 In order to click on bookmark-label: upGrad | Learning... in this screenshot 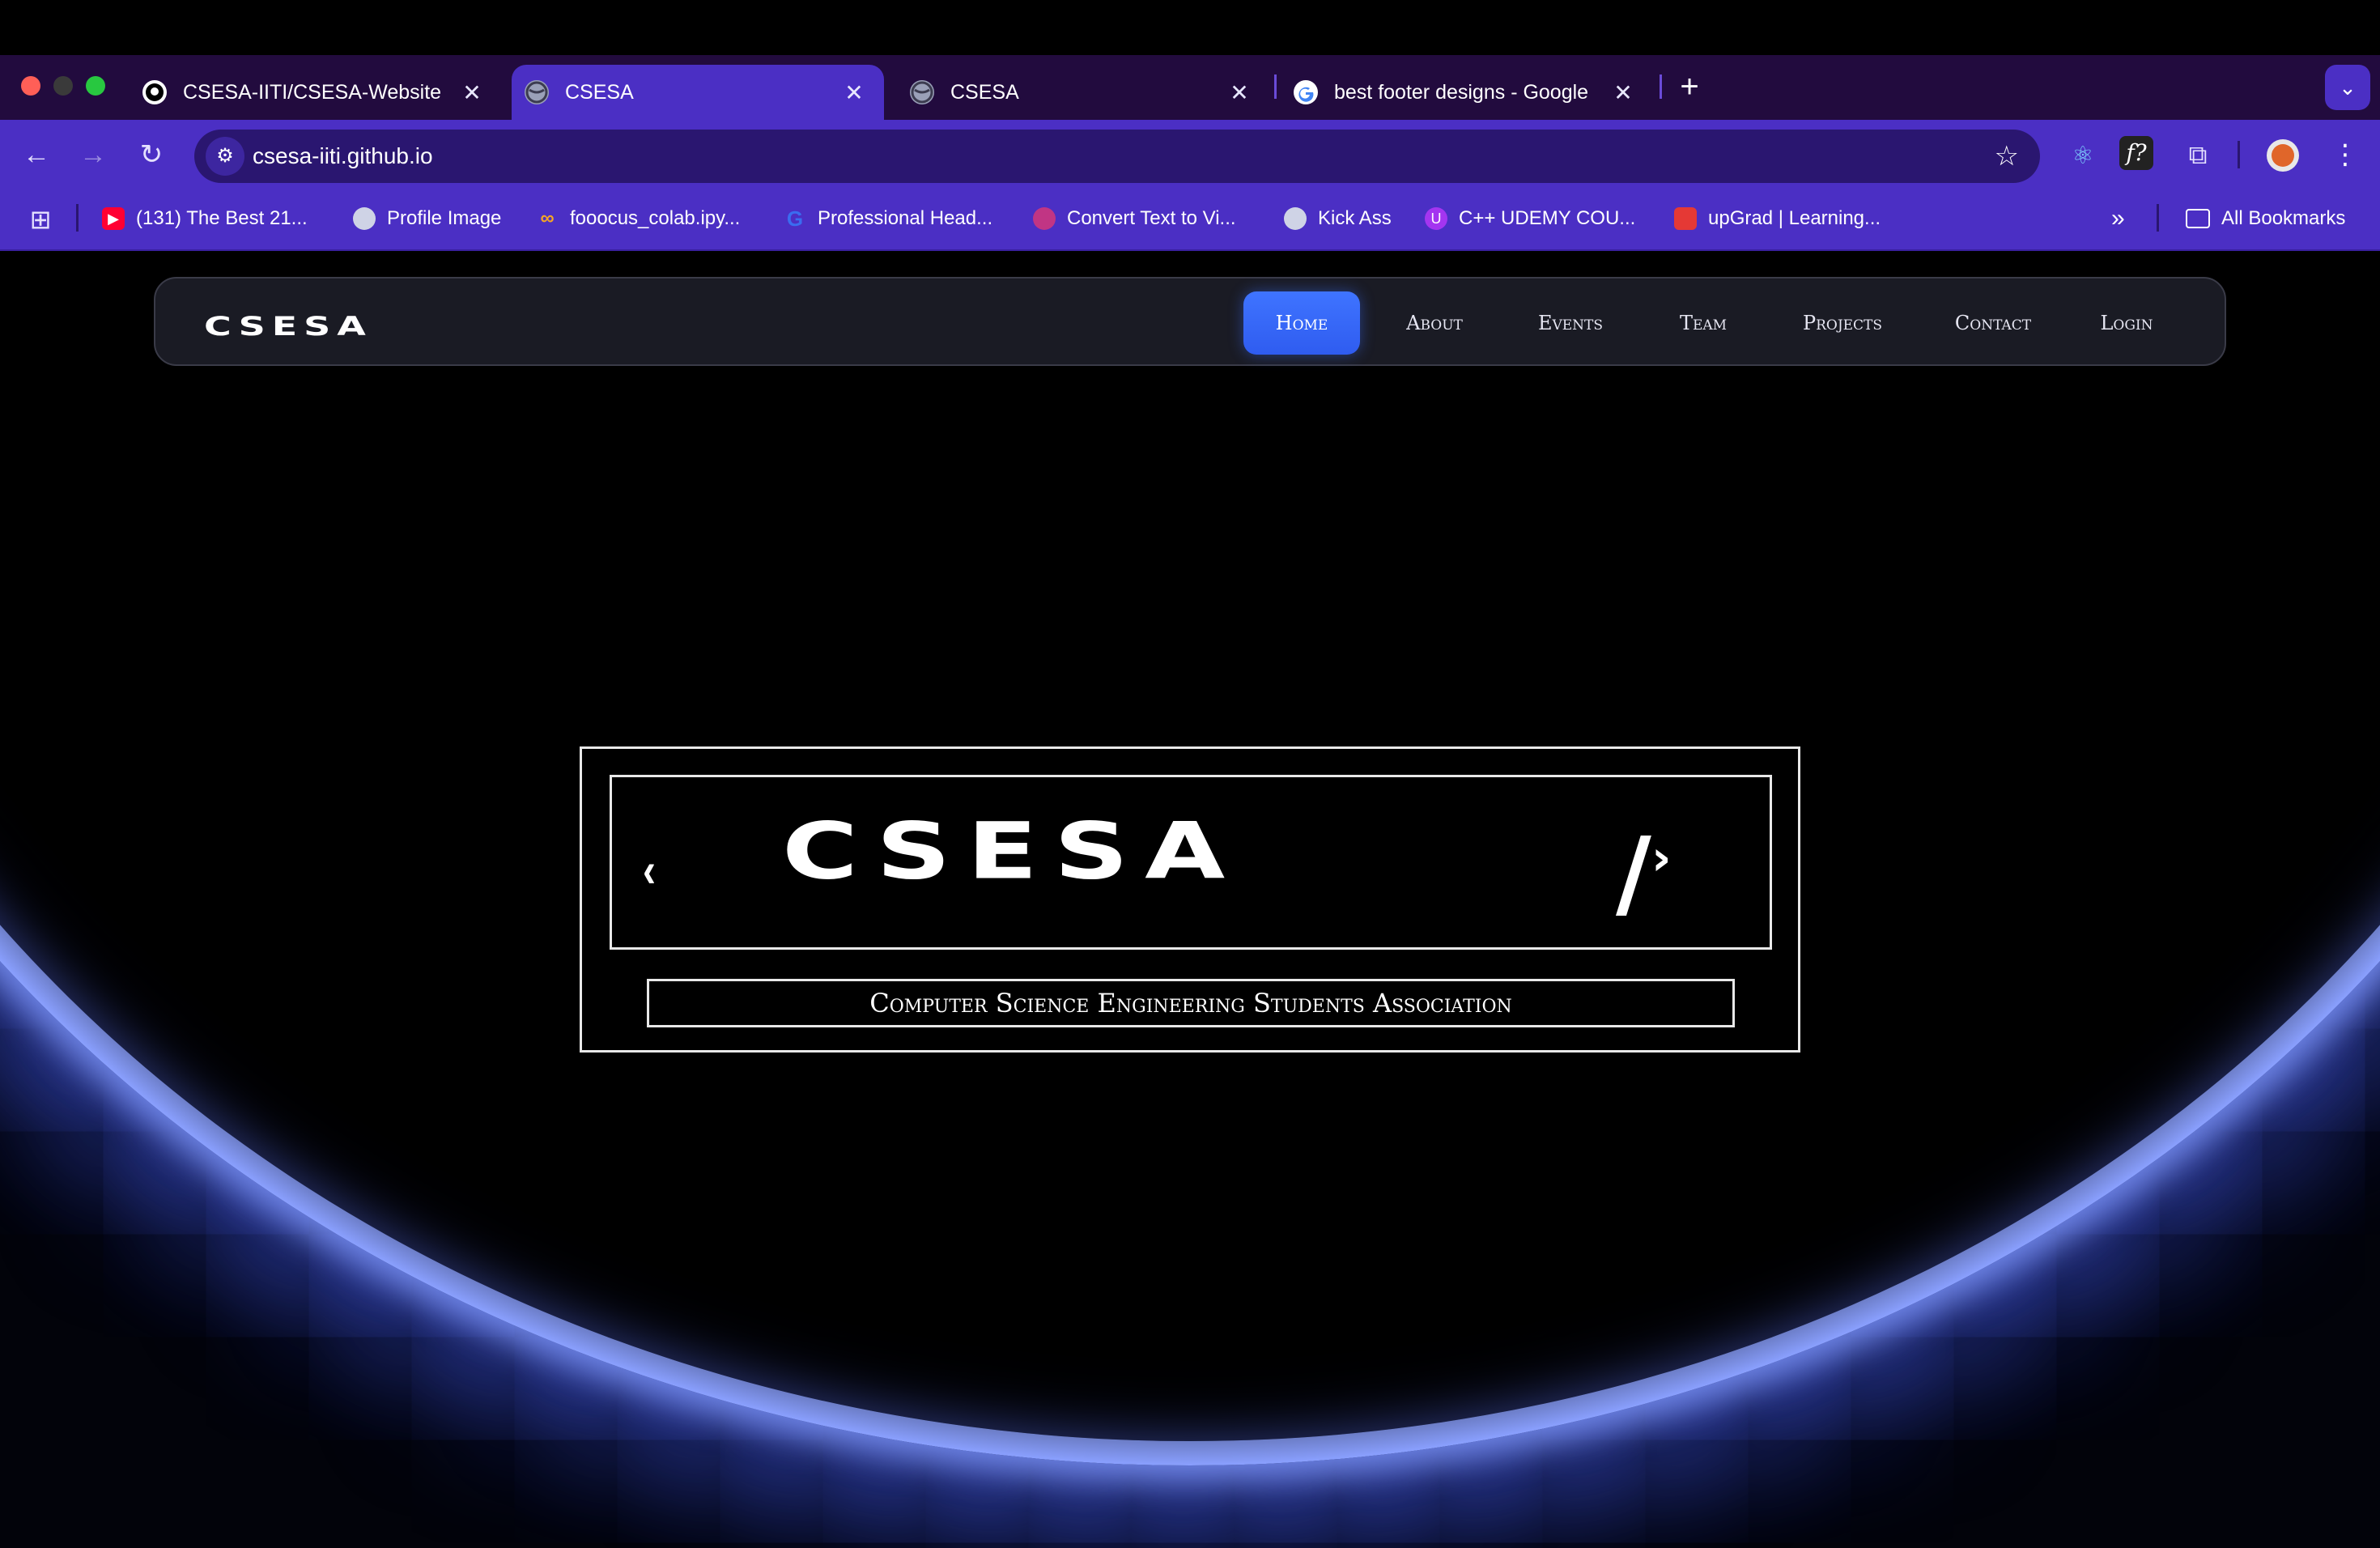, I will do `click(1795, 218)`.